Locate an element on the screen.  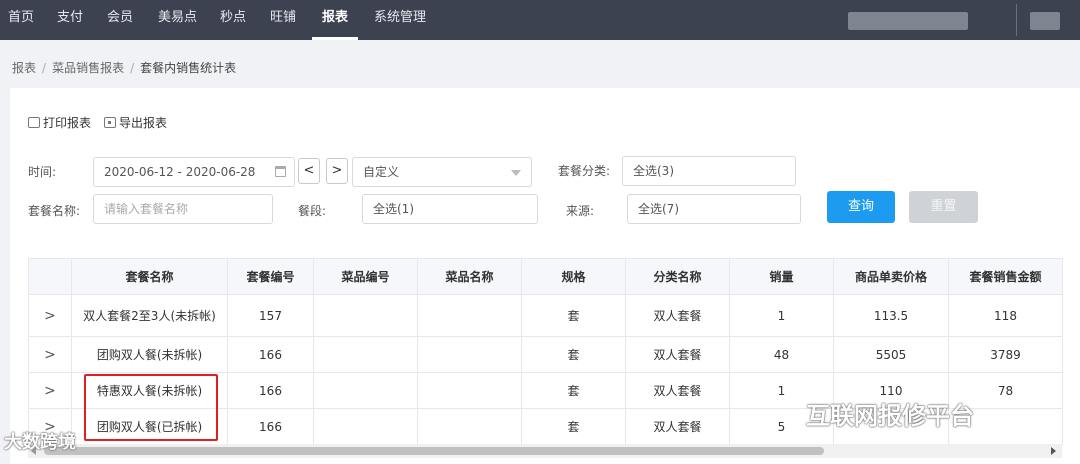
category-select: 全选(3) is located at coordinates (709, 171).